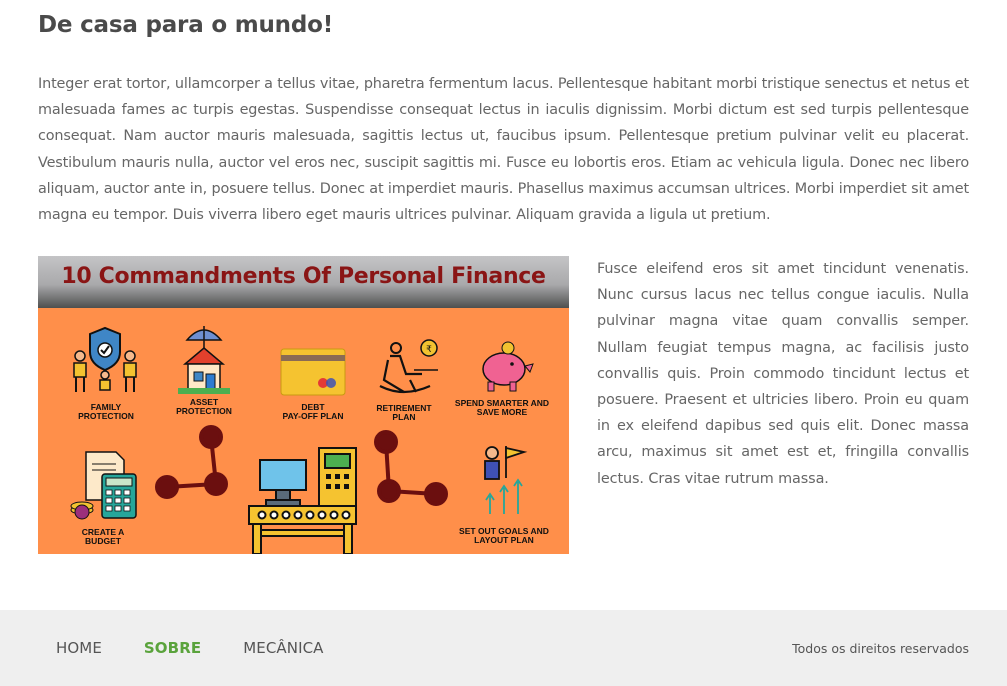  I want to click on piggy-bank-icon, so click(508, 366).